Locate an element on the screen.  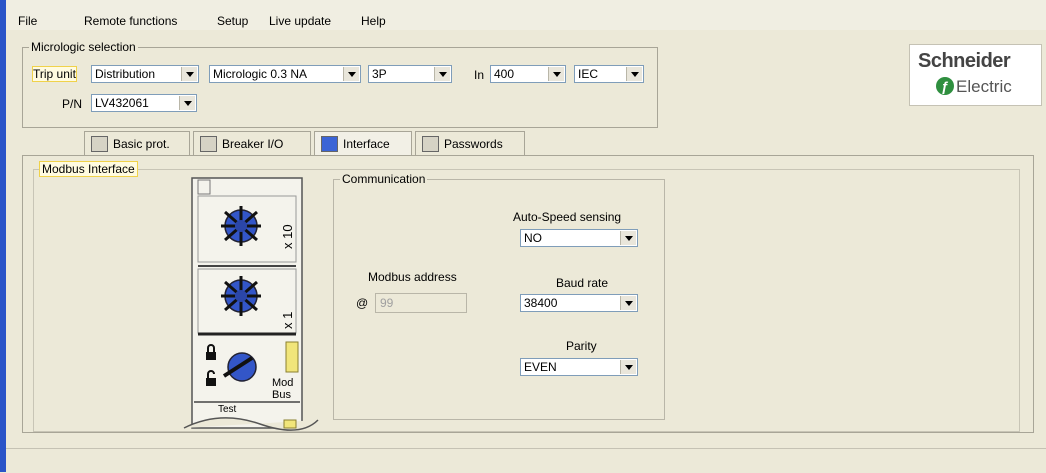
modbus-module-drawing: x 10 x 1 Mod Bus Test is located at coordinates (251, 304).